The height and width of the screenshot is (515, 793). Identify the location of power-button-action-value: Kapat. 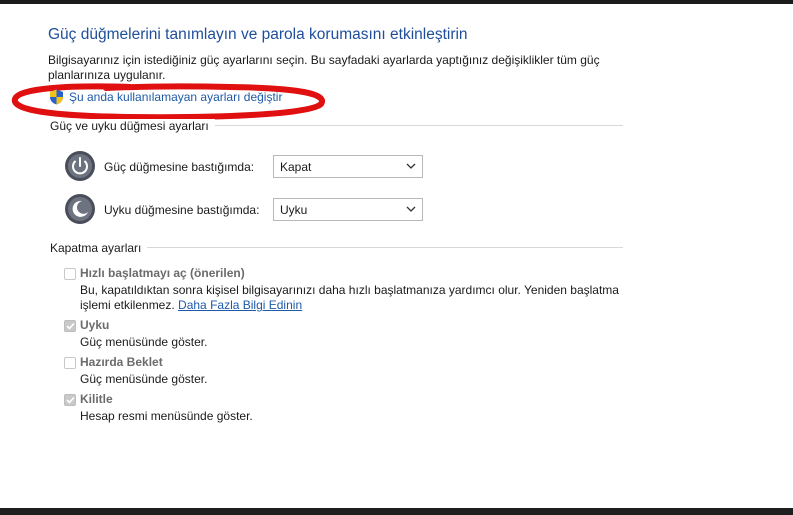
(296, 167).